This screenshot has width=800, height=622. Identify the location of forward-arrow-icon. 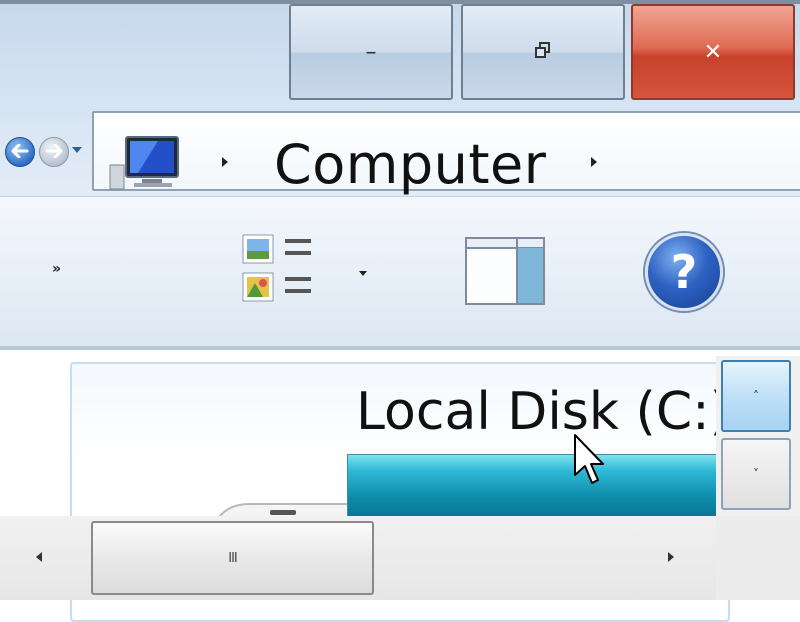
(54, 152).